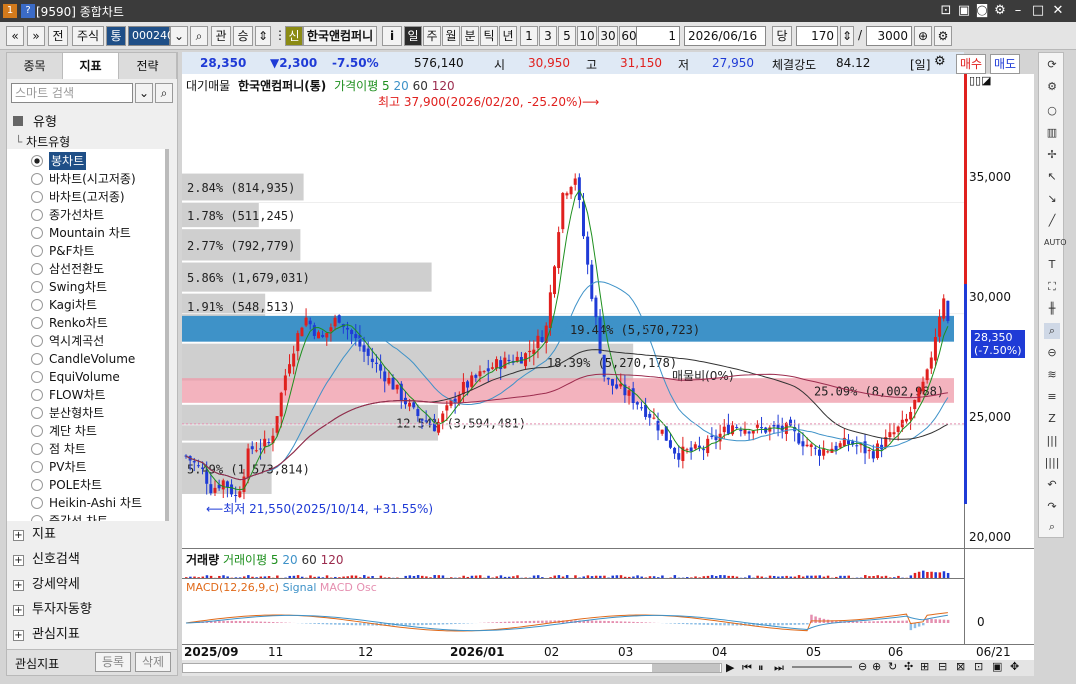  I want to click on interval-4-button: 30, so click(608, 36).